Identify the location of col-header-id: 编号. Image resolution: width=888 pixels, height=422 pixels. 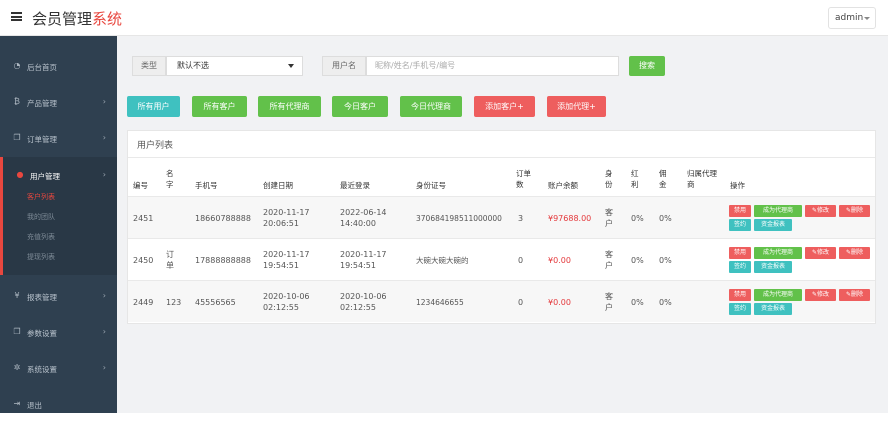
(140, 185).